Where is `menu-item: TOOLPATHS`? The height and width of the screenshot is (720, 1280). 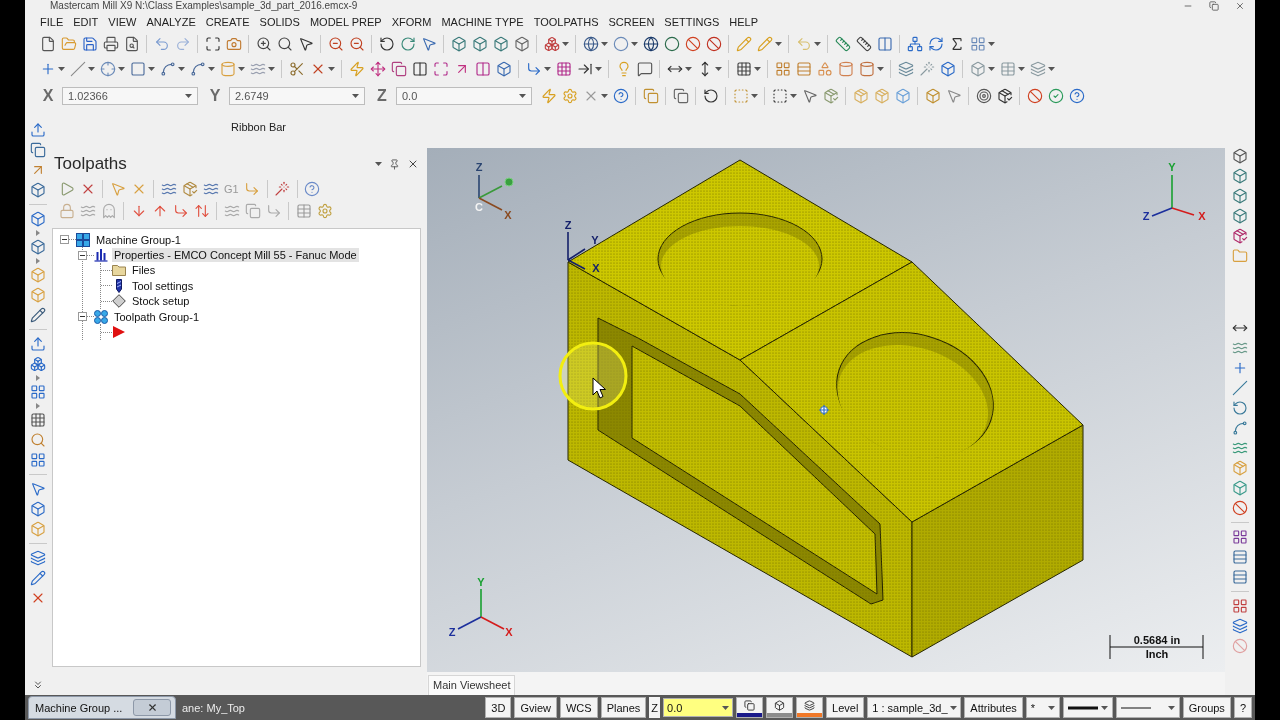
menu-item: TOOLPATHS is located at coordinates (566, 22).